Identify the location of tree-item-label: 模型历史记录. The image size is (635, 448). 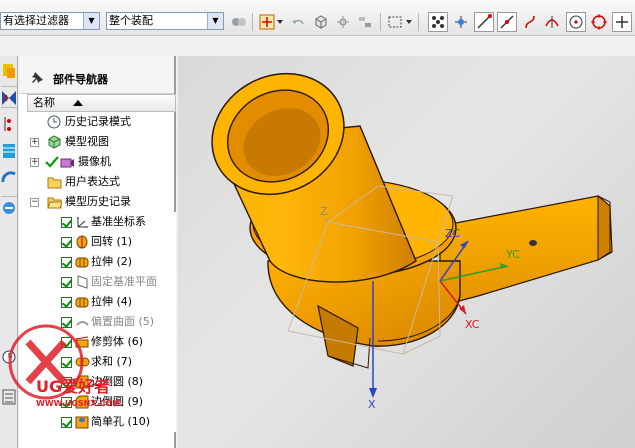
(98, 201).